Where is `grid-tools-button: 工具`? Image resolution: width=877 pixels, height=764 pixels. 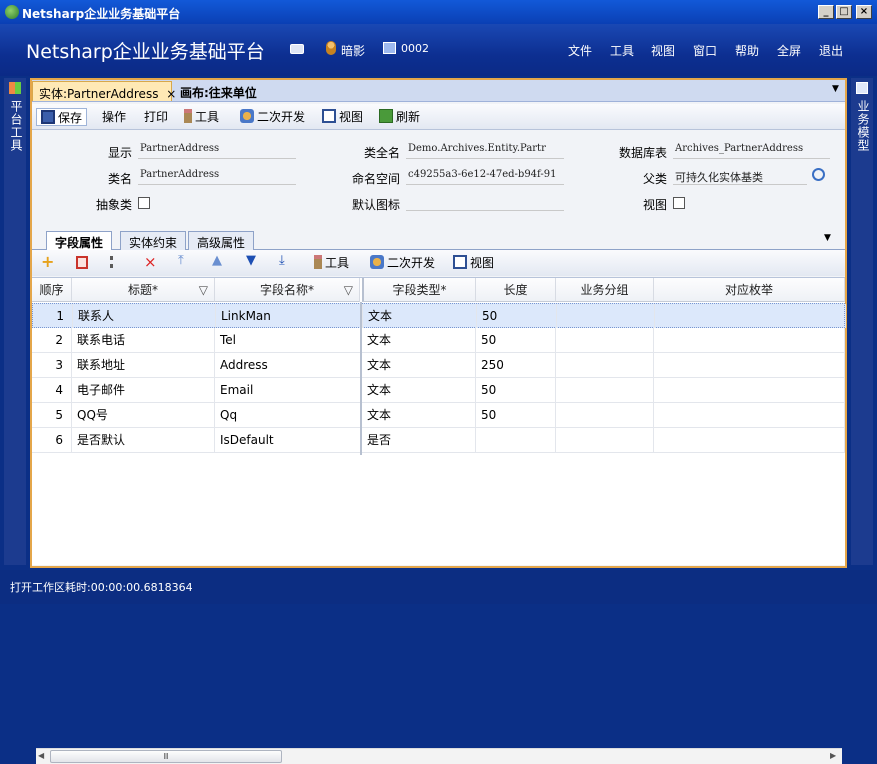
grid-tools-button: 工具 is located at coordinates (331, 263).